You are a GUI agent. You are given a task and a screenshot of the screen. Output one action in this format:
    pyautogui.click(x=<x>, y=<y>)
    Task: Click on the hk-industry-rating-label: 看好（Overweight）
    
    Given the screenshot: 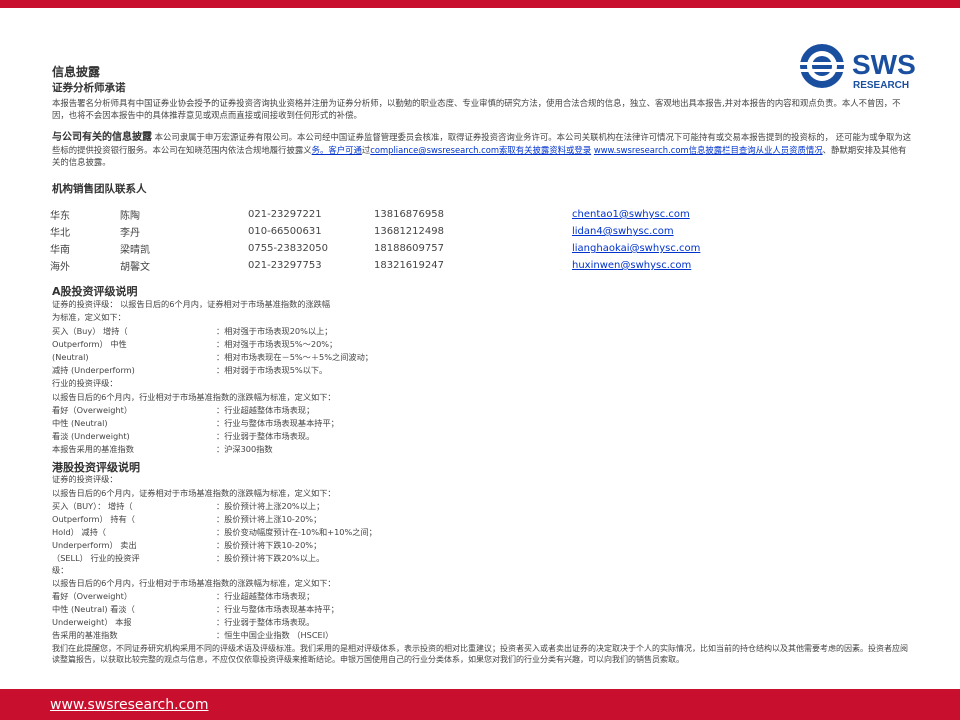 What is the action you would take?
    pyautogui.click(x=92, y=596)
    